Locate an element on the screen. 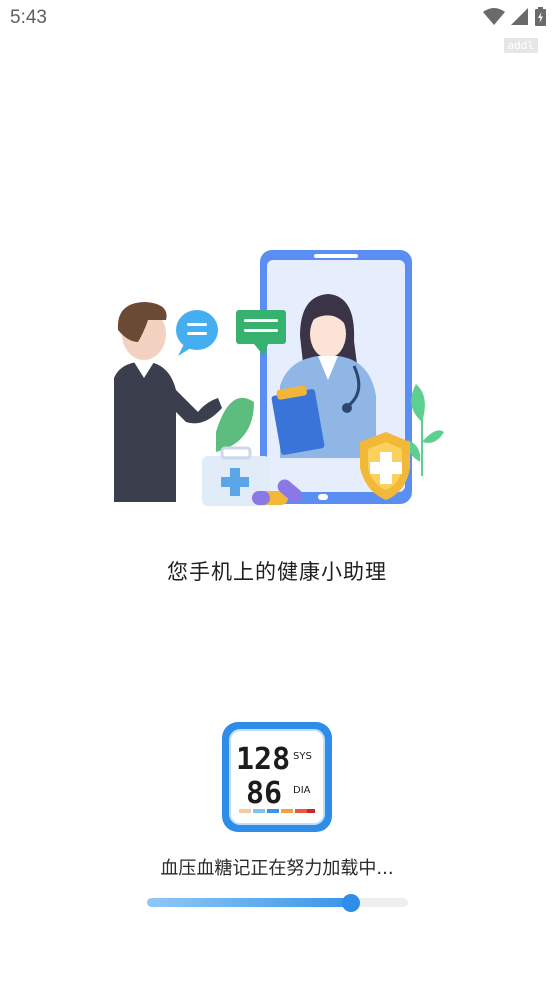 The height and width of the screenshot is (984, 554). blood-pressure-monitor-icon: 128 SYS 86 DIA is located at coordinates (277, 777).